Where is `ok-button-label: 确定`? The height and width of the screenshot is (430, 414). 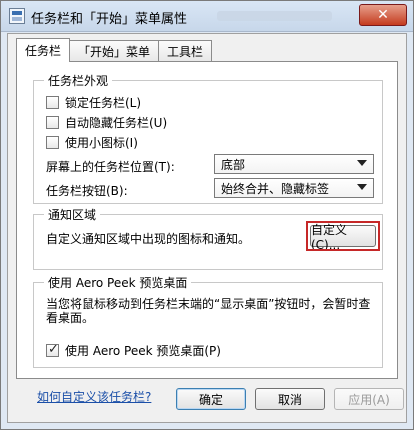
ok-button-label: 确定 is located at coordinates (210, 399).